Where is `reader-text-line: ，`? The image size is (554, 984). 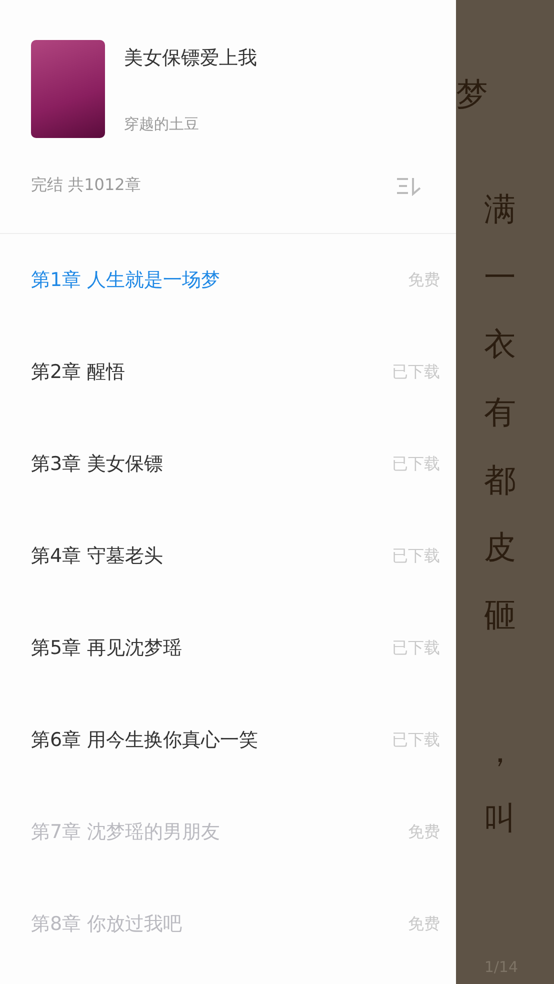 reader-text-line: ， is located at coordinates (500, 753).